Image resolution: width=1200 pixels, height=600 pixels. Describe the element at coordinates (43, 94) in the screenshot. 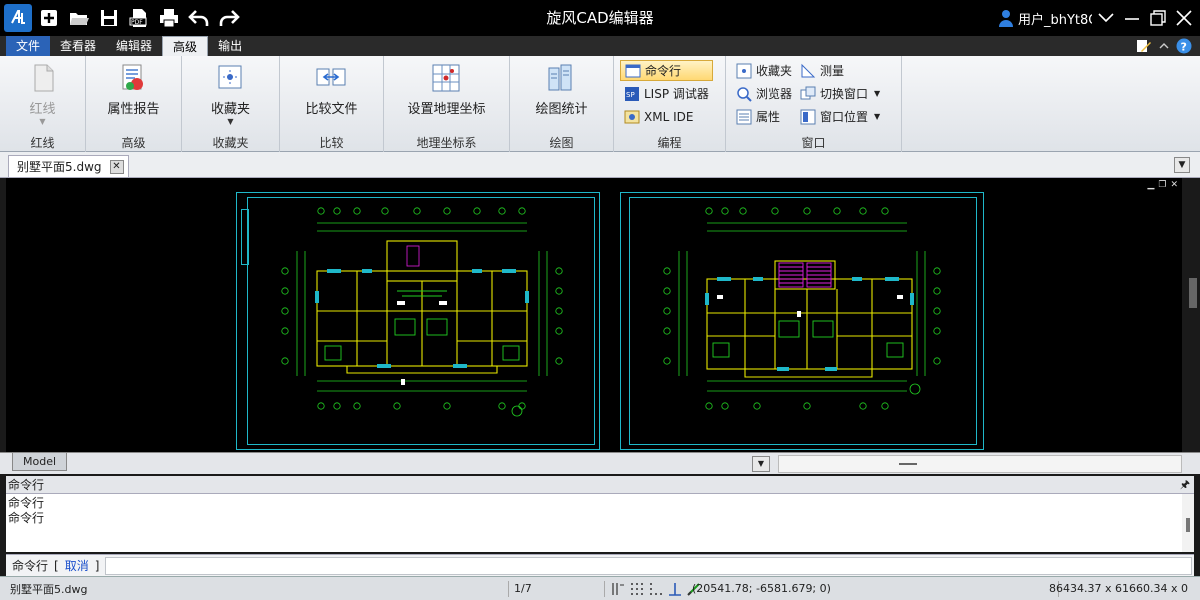

I see `redline-button: 红线 ▼` at that location.